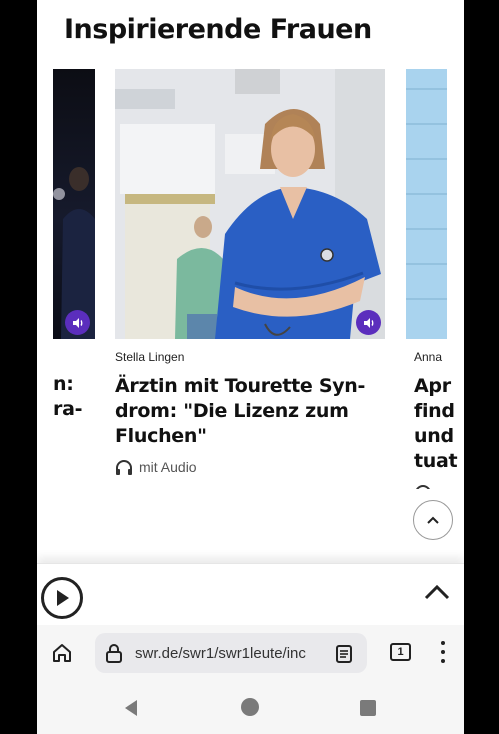 The height and width of the screenshot is (734, 499). Describe the element at coordinates (218, 29) in the screenshot. I see `section-title: Inspirierende Frauen` at that location.